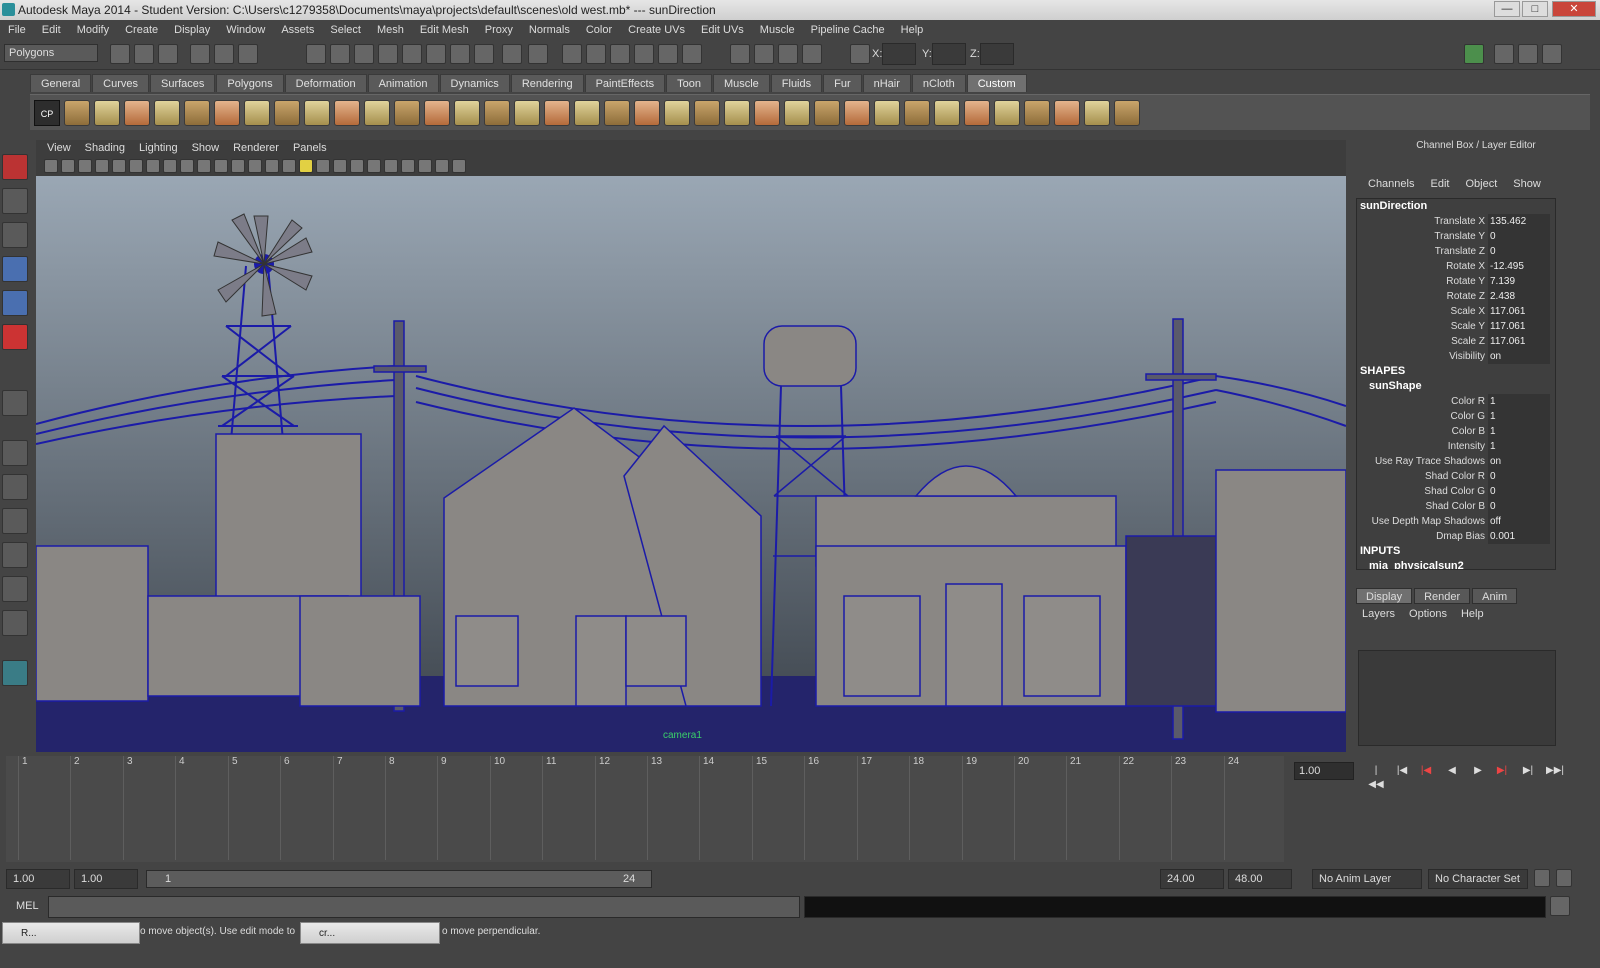  What do you see at coordinates (587, 112) in the screenshot?
I see `shelf-tool-18-icon` at bounding box center [587, 112].